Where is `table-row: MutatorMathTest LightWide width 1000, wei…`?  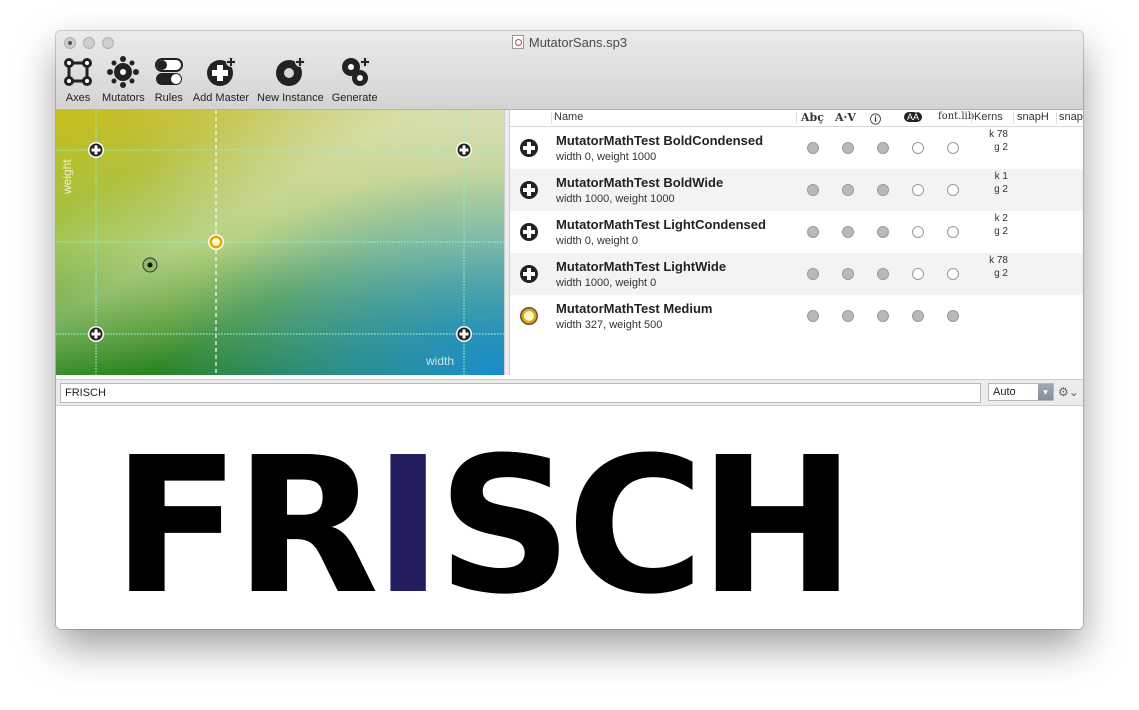
table-row: MutatorMathTest LightWide width 1000, wei… is located at coordinates (796, 274).